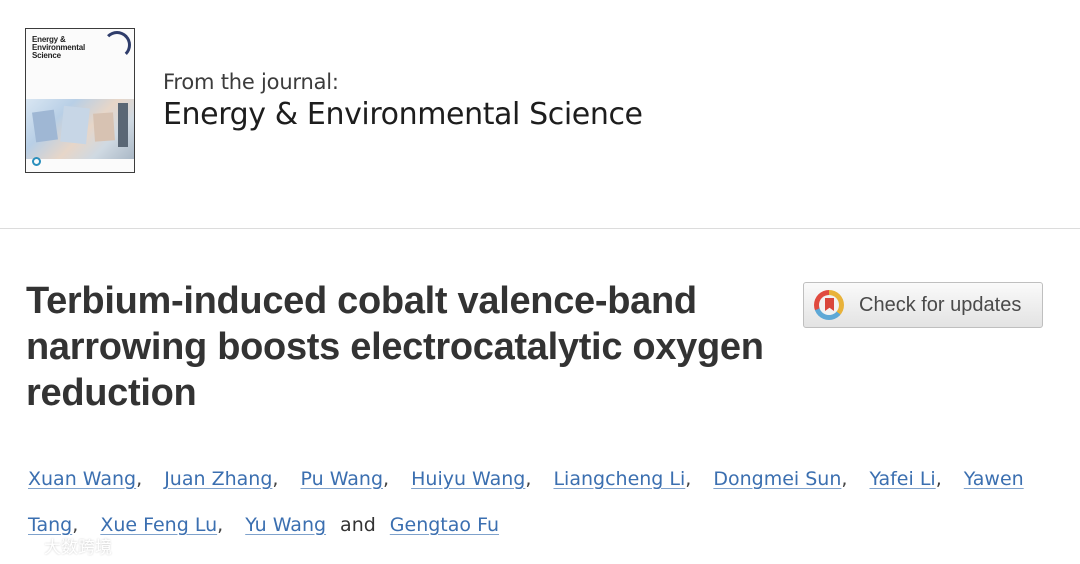 The height and width of the screenshot is (564, 1080). Describe the element at coordinates (619, 479) in the screenshot. I see `author-link: Liangcheng Li` at that location.